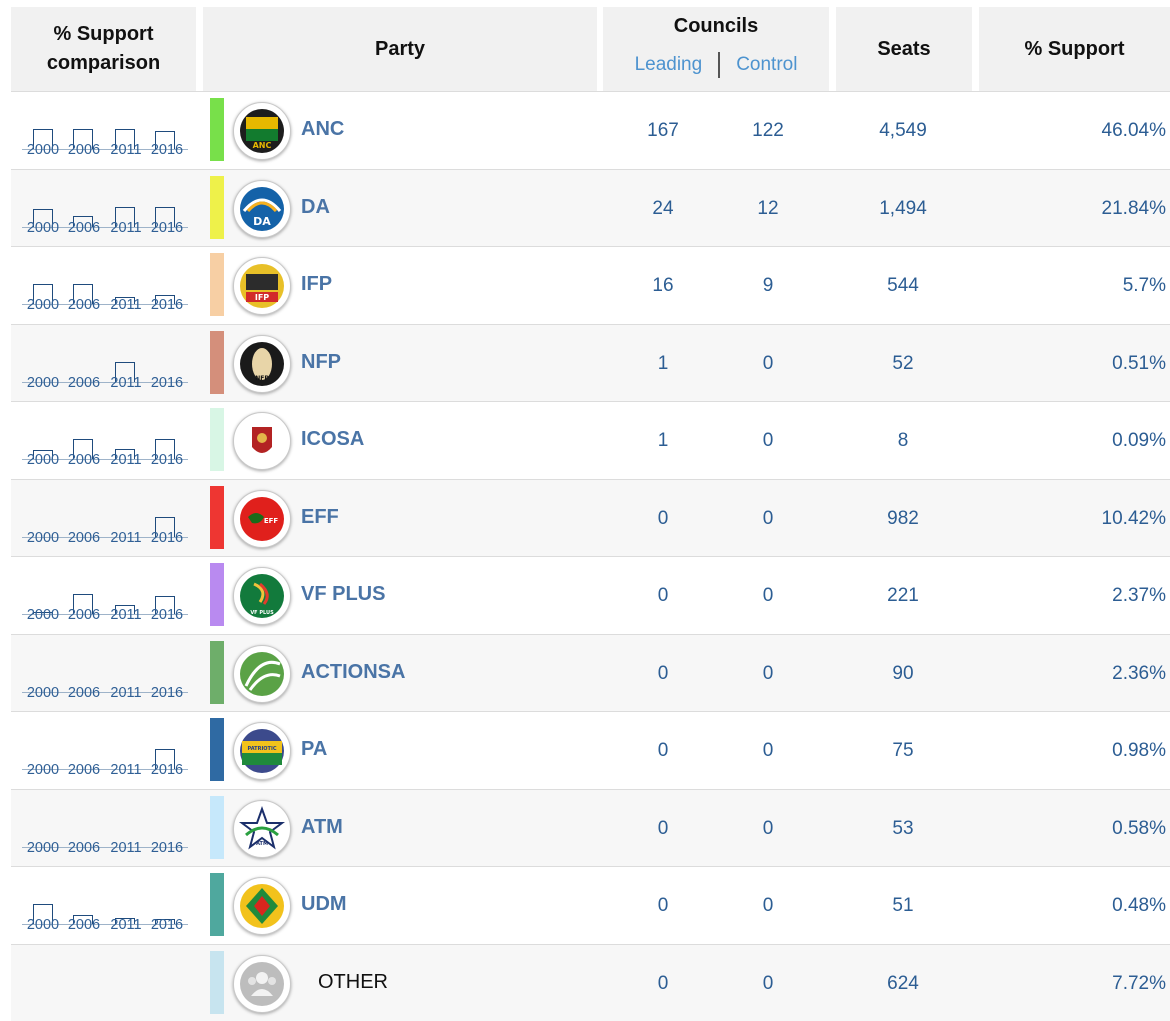  I want to click on da-logo: DA, so click(262, 209).